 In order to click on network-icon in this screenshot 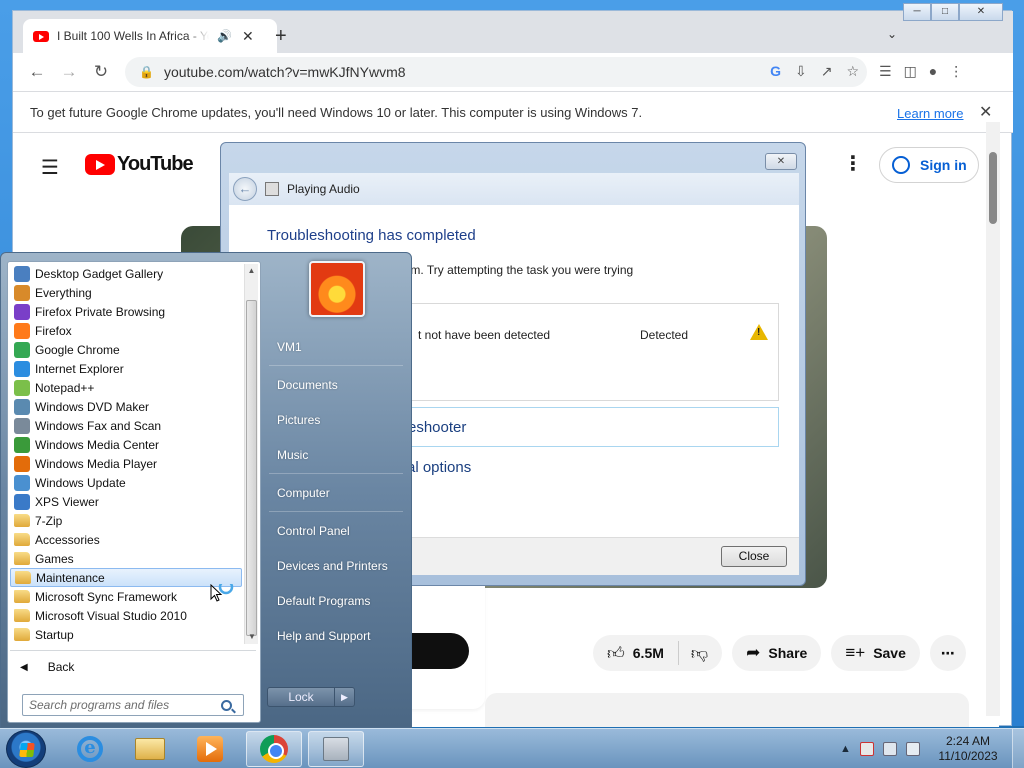, I will do `click(889, 749)`.